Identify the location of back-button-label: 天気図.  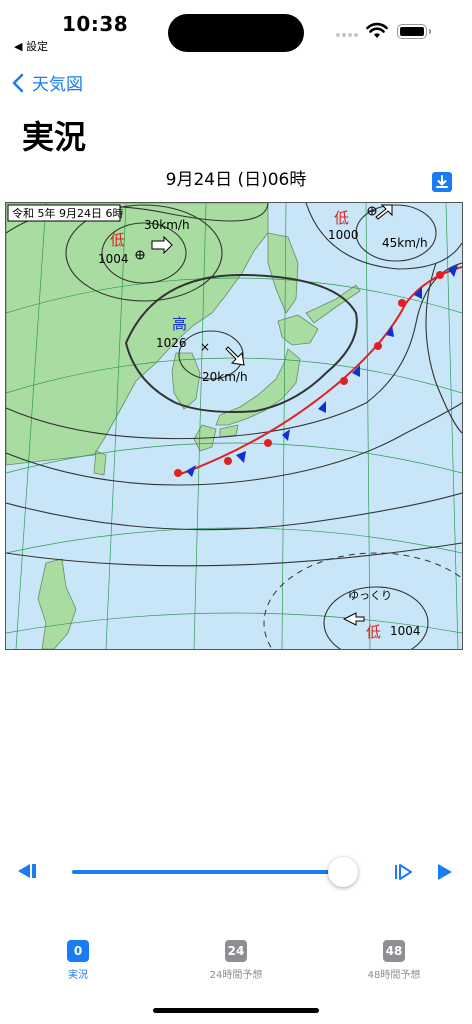
(57, 85).